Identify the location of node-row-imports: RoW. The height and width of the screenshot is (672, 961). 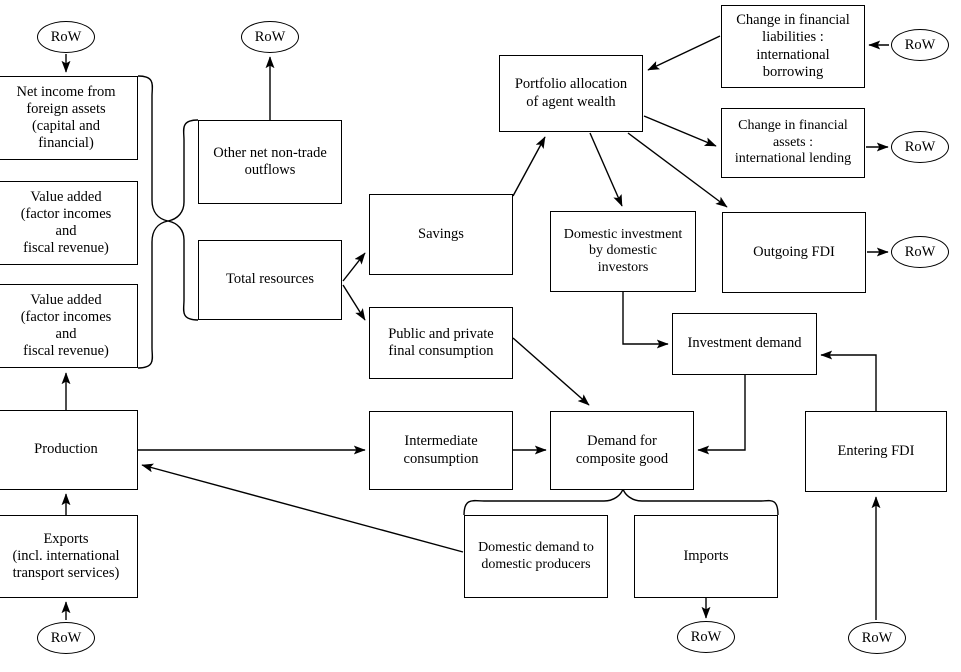
(706, 637).